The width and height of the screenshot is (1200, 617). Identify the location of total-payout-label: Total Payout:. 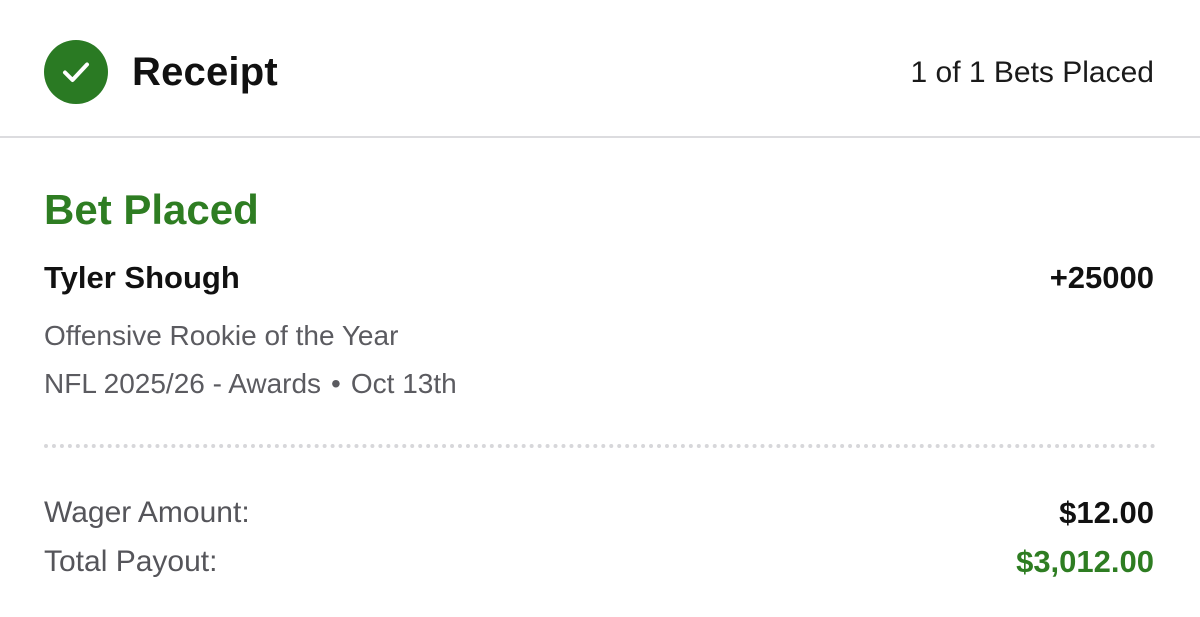
(131, 561).